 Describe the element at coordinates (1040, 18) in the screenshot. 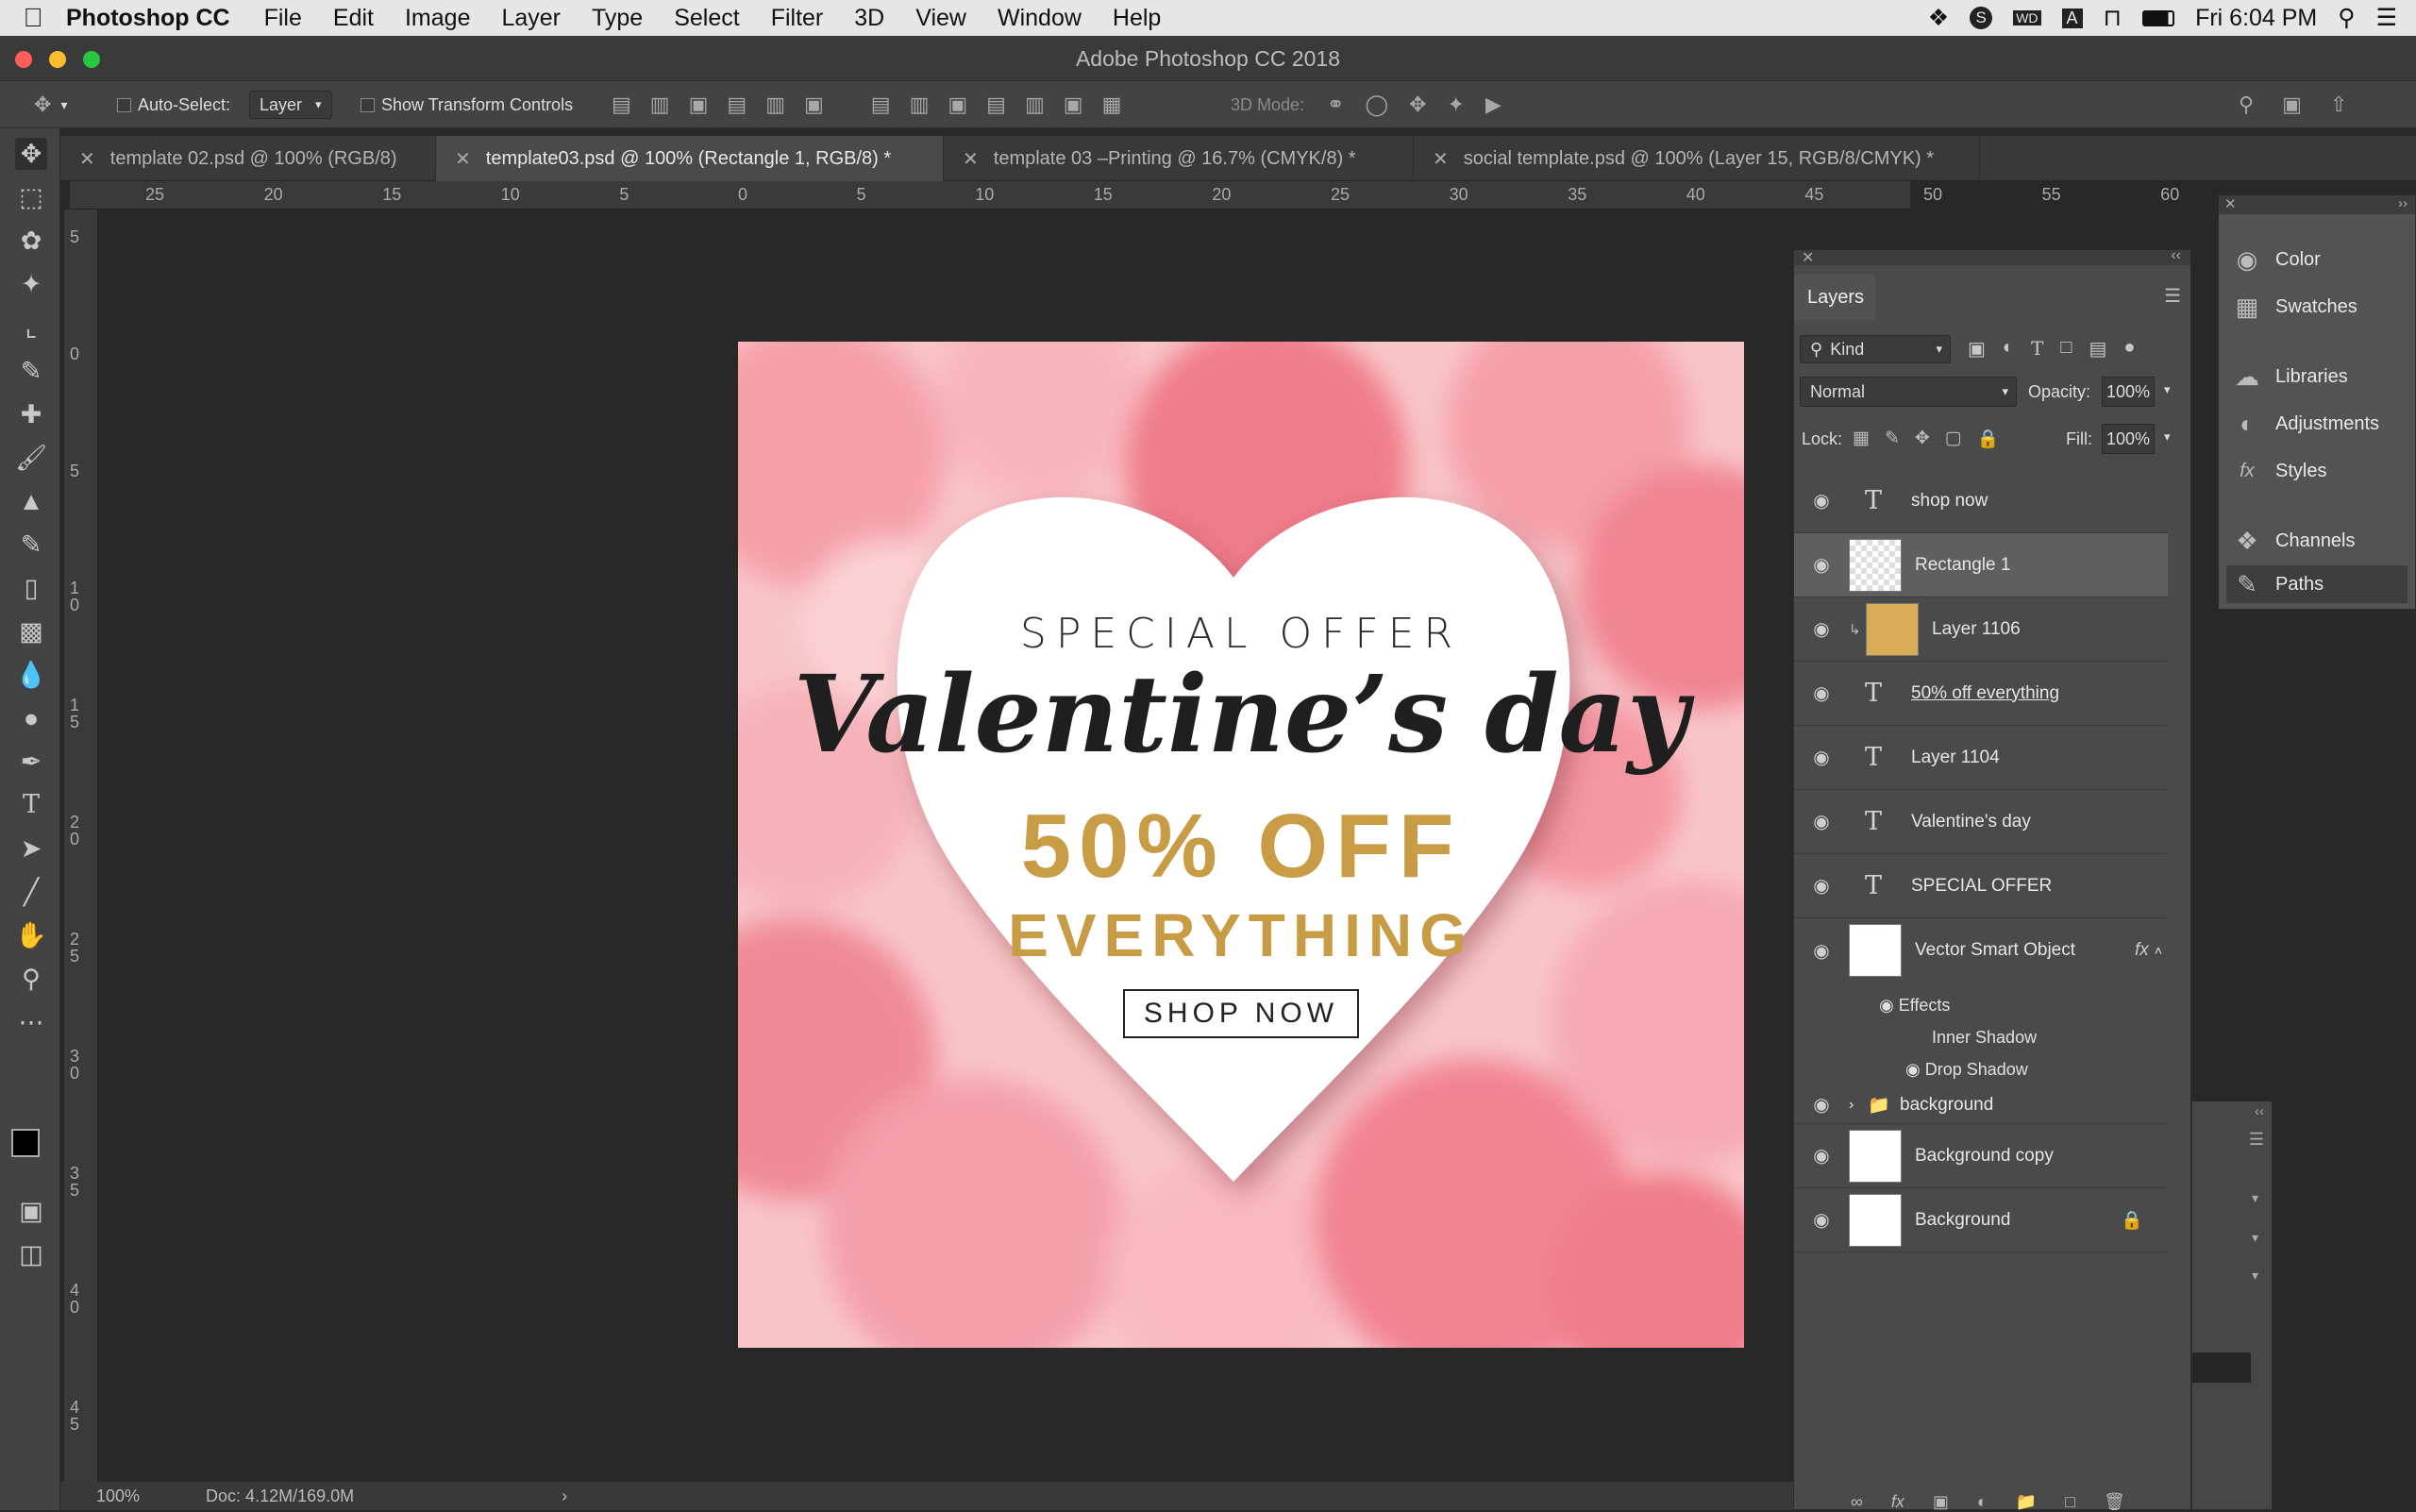

I see `menu-window: Window` at that location.